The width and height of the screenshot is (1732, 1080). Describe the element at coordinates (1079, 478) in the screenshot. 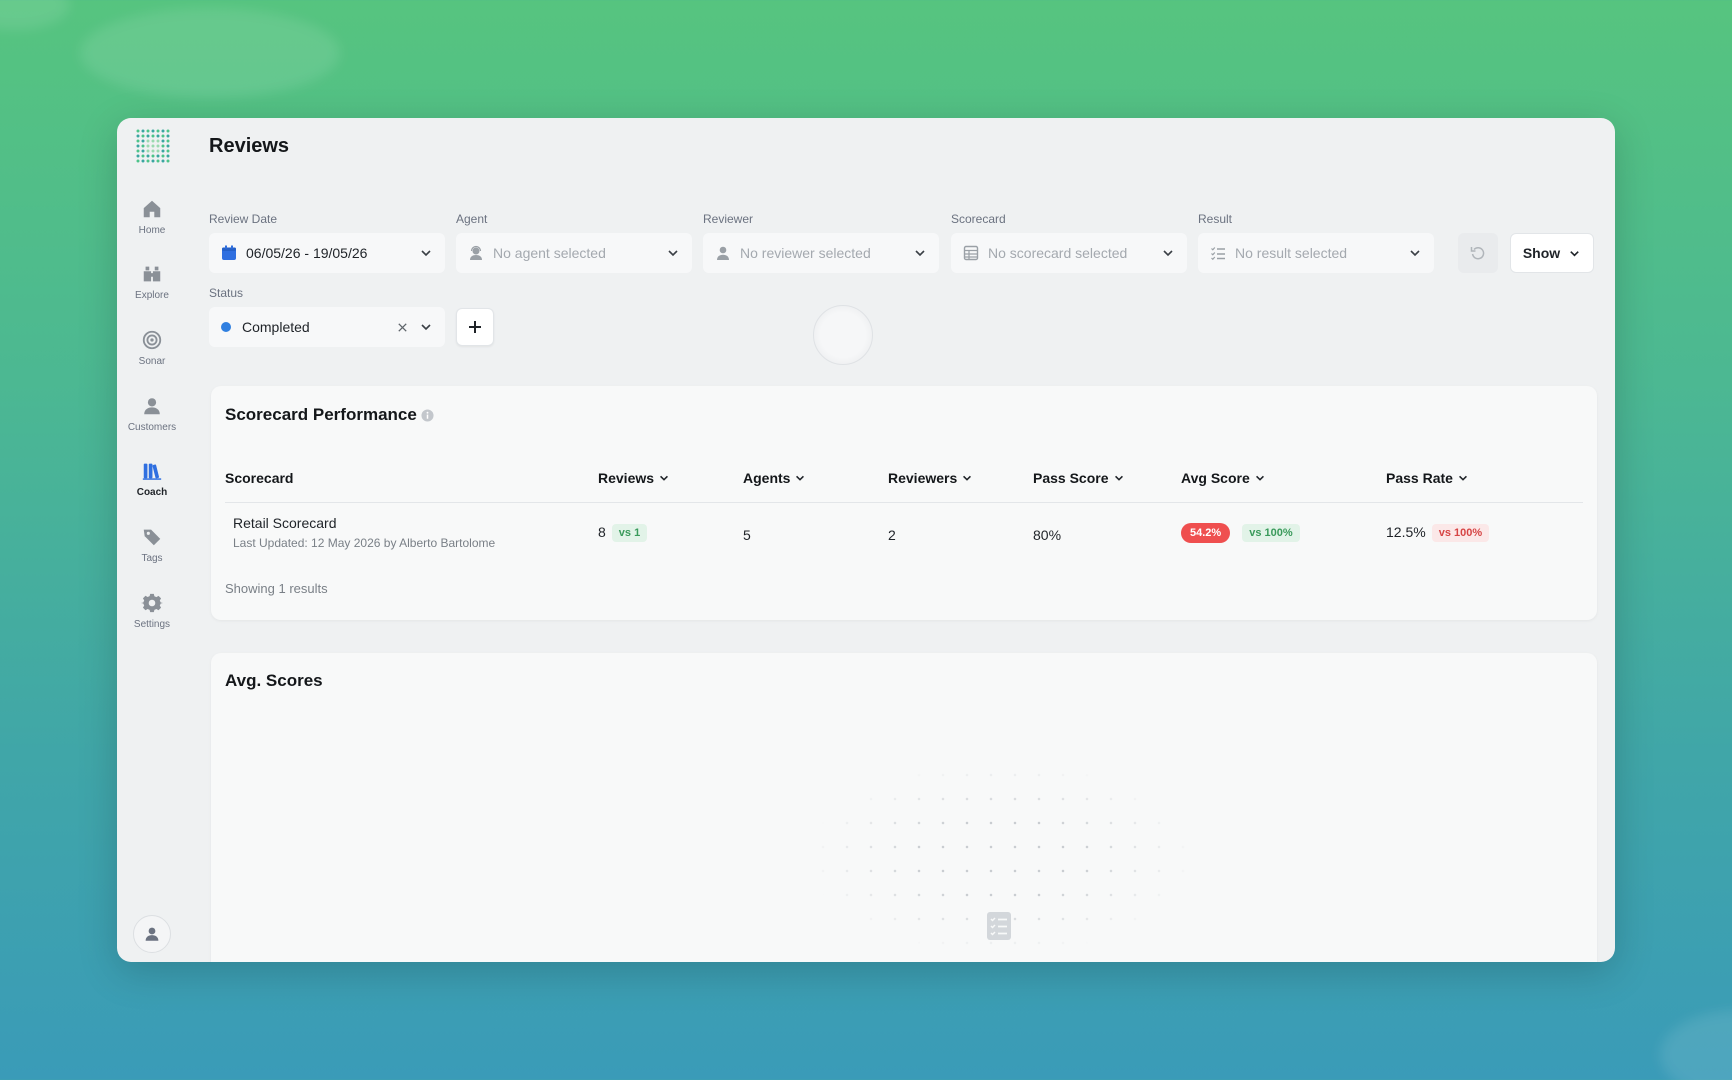

I see `column-header-pass-score: Pass Score` at that location.